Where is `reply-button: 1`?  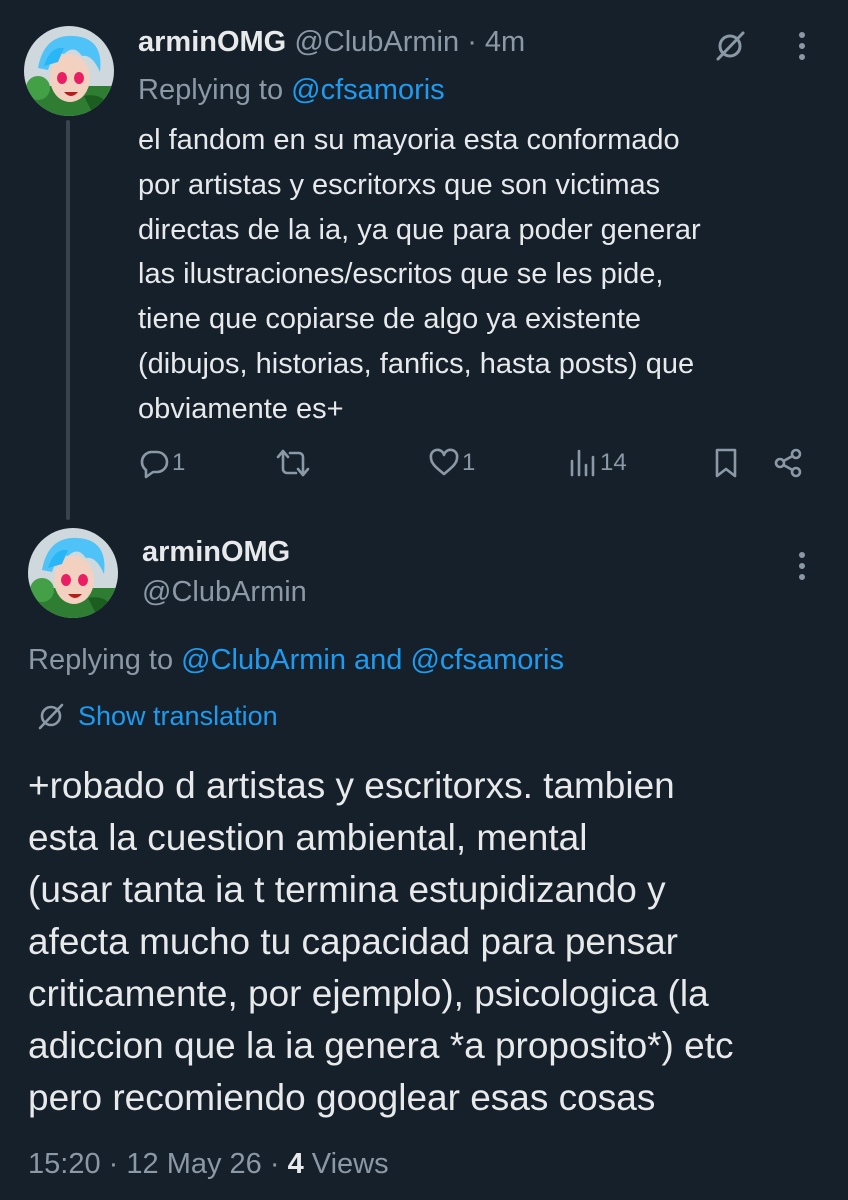
reply-button: 1 is located at coordinates (161, 463).